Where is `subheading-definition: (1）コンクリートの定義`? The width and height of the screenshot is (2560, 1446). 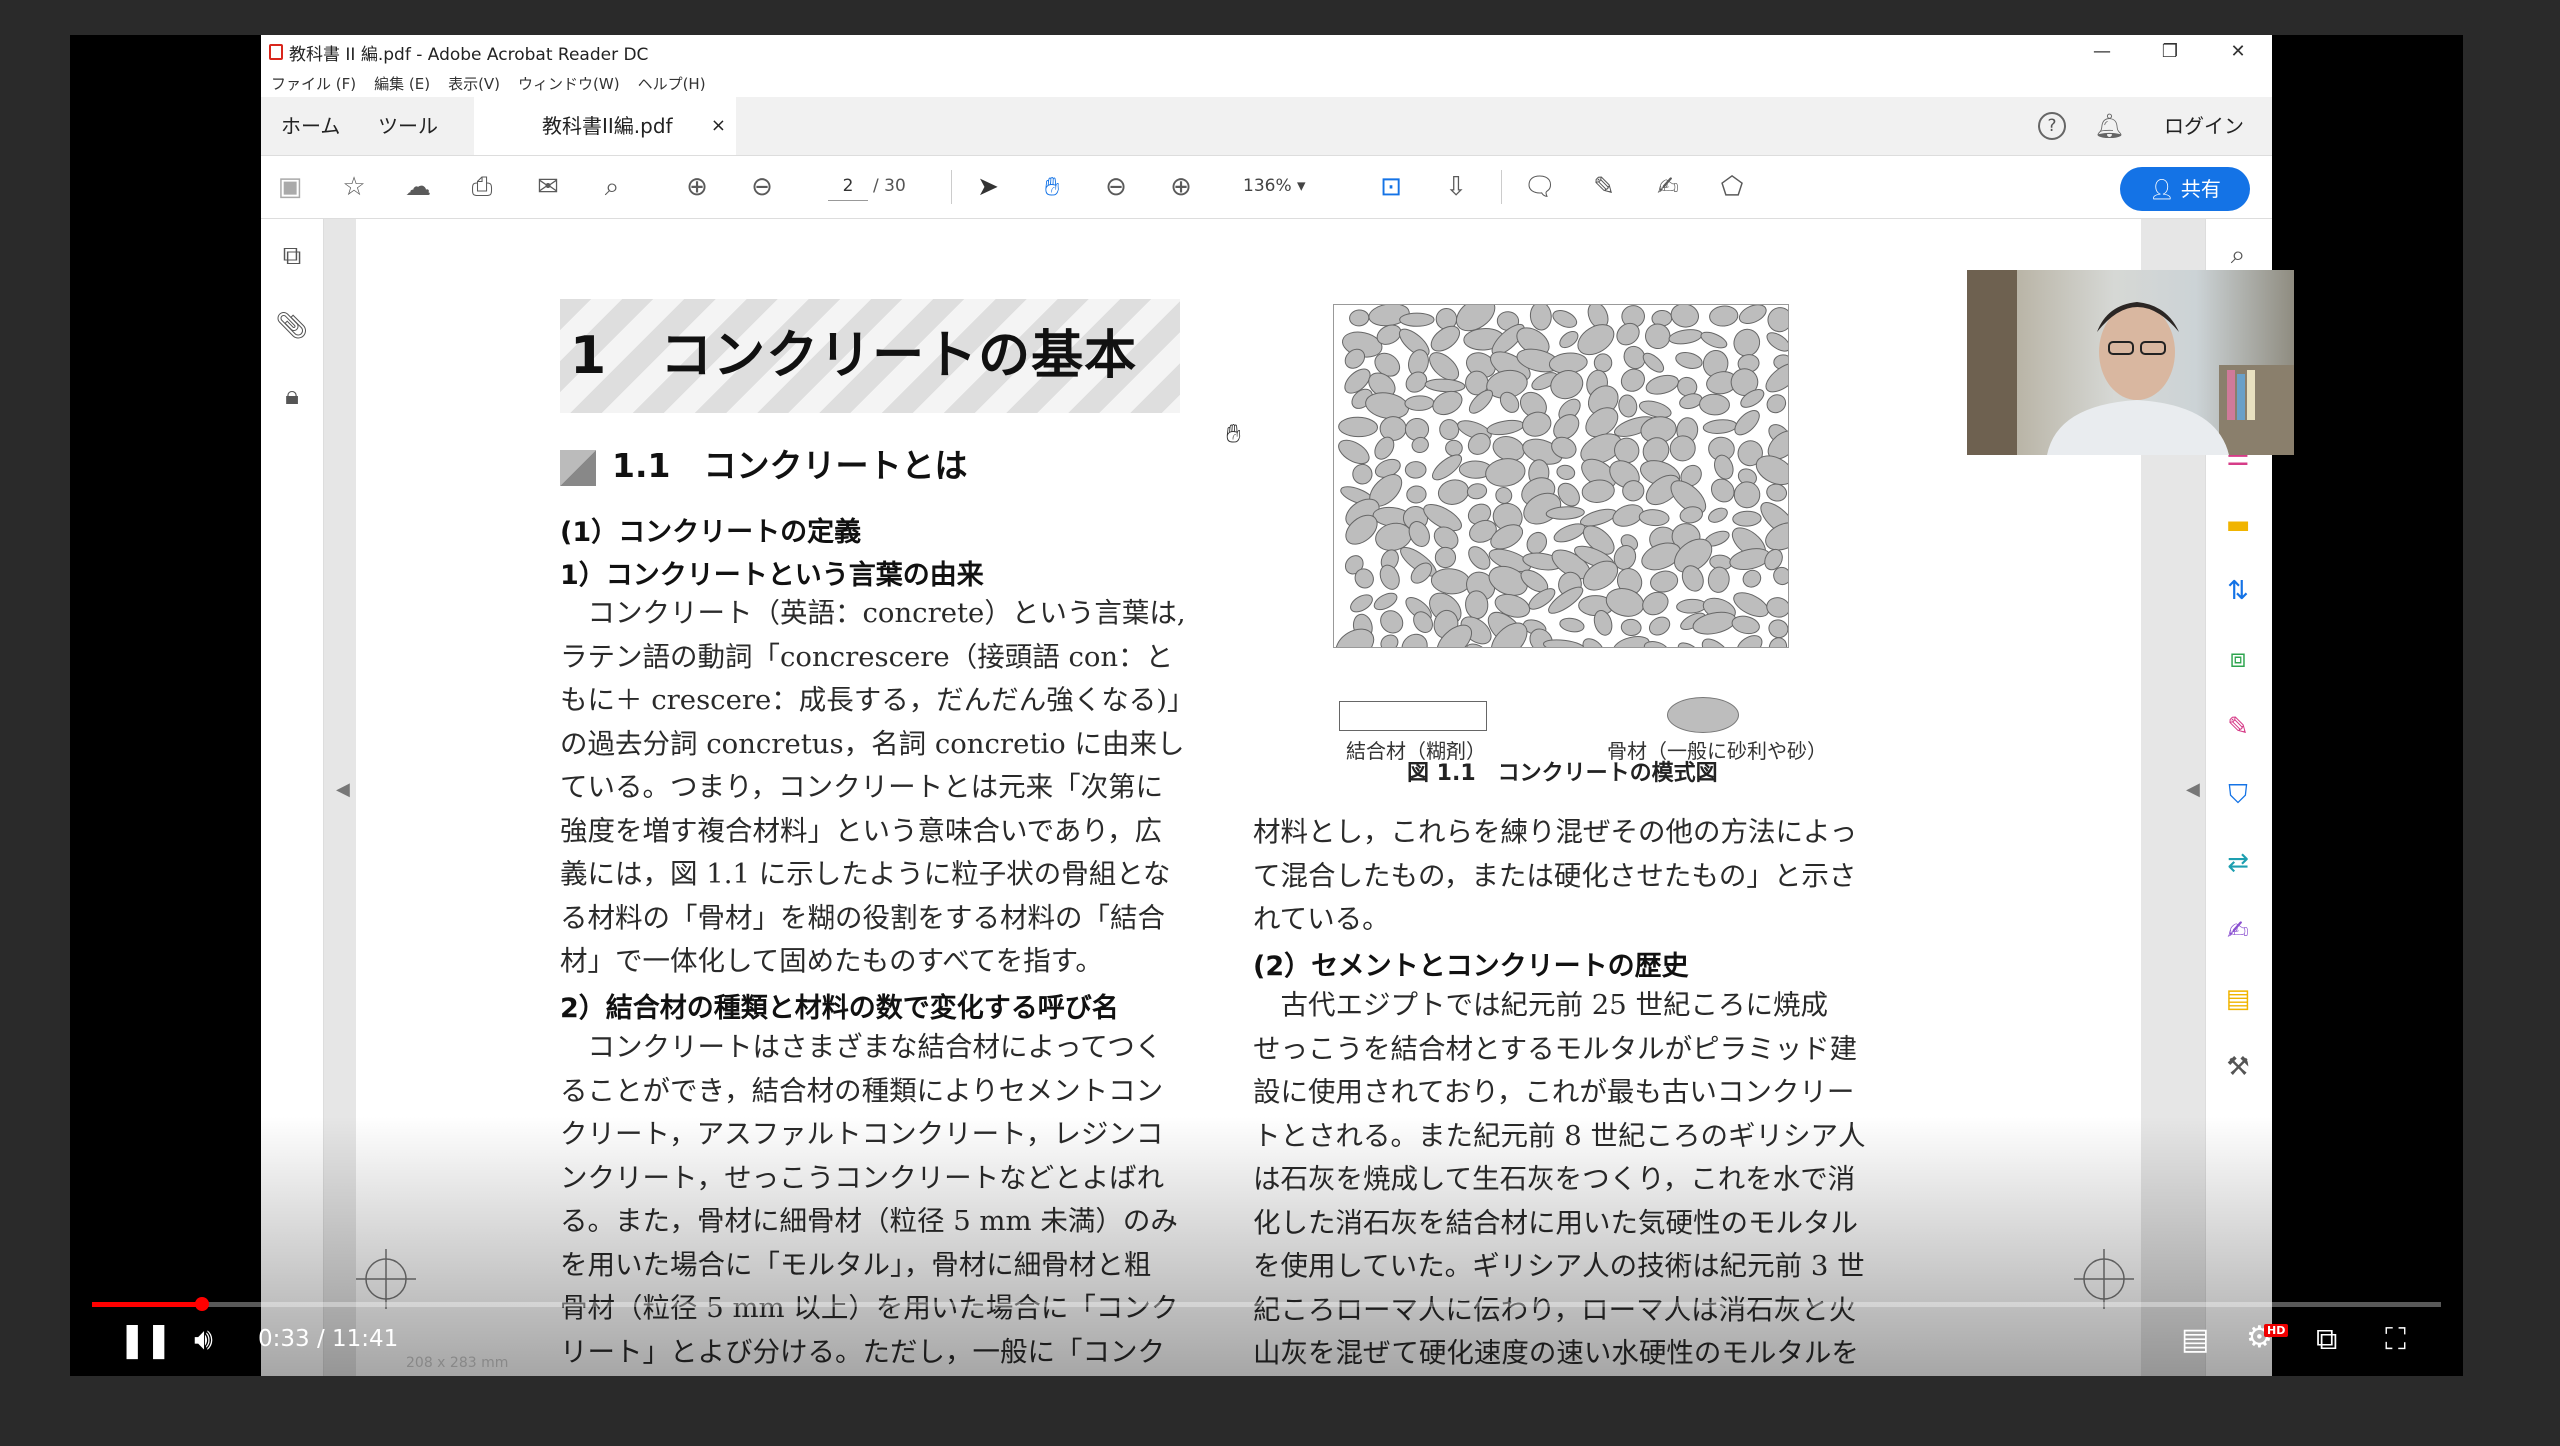 subheading-definition: (1）コンクリートの定義 is located at coordinates (711, 532).